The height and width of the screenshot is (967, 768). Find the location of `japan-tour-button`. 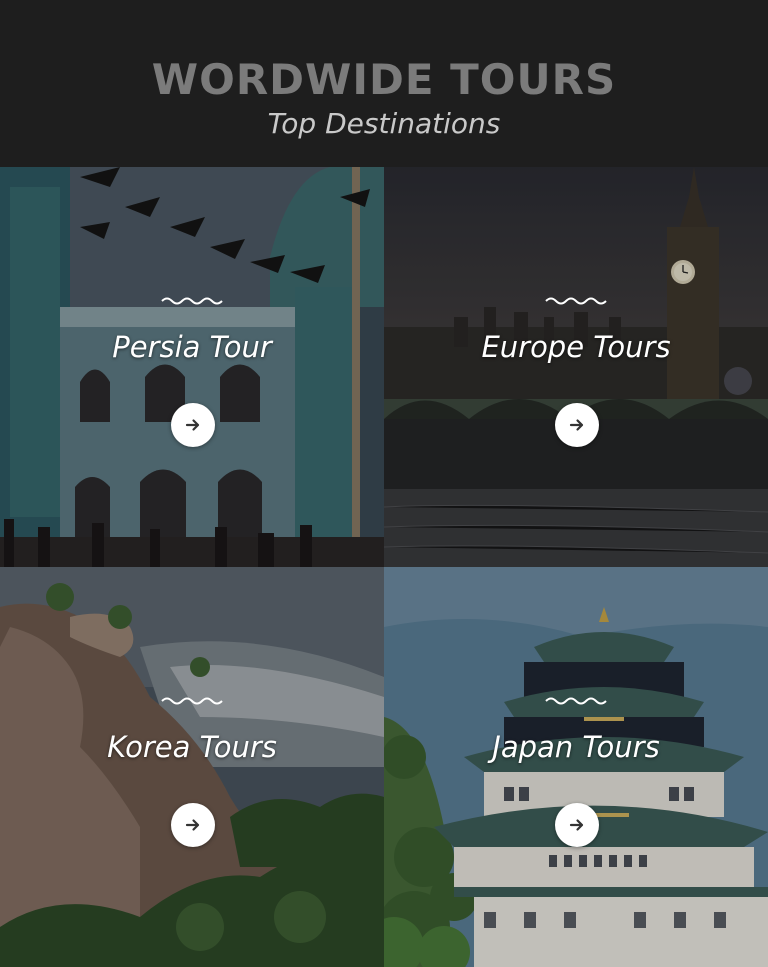

japan-tour-button is located at coordinates (577, 825).